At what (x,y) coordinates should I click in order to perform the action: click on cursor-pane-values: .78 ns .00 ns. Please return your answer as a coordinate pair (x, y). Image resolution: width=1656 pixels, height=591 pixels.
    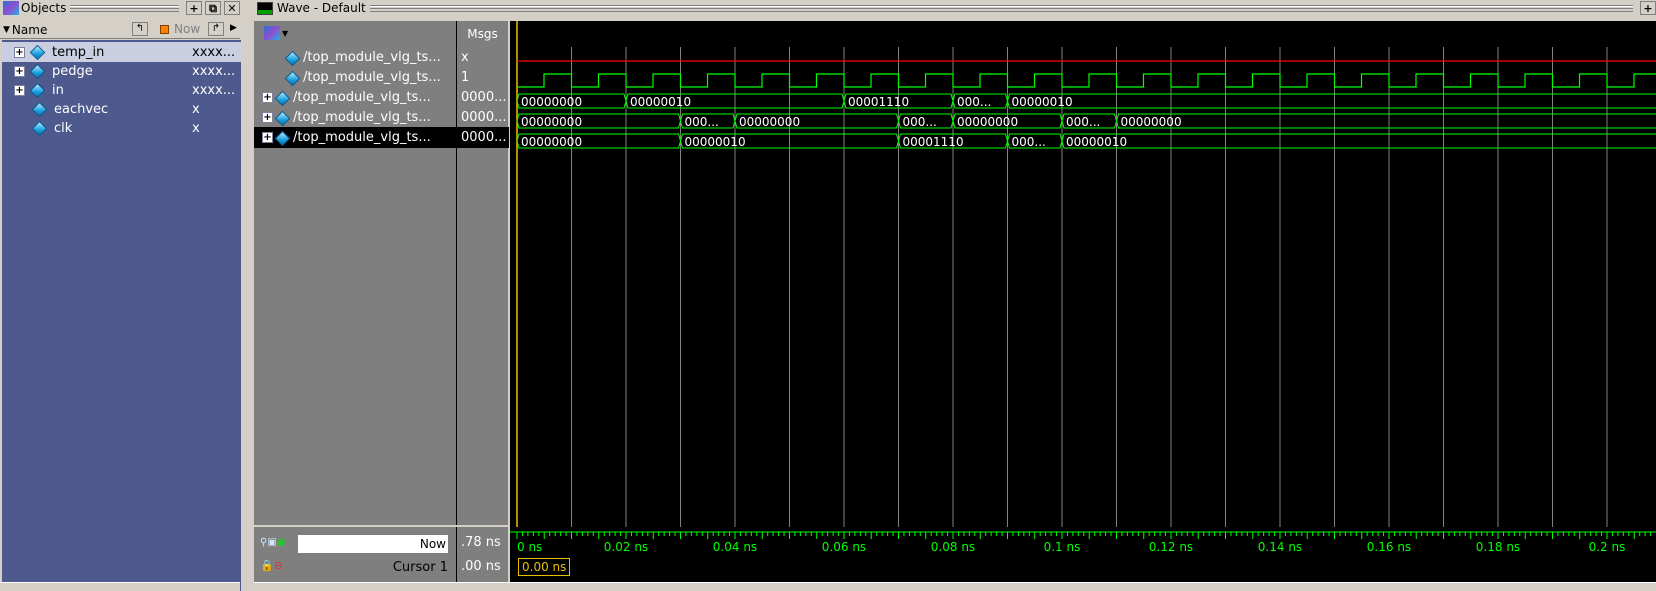
    Looking at the image, I should click on (482, 554).